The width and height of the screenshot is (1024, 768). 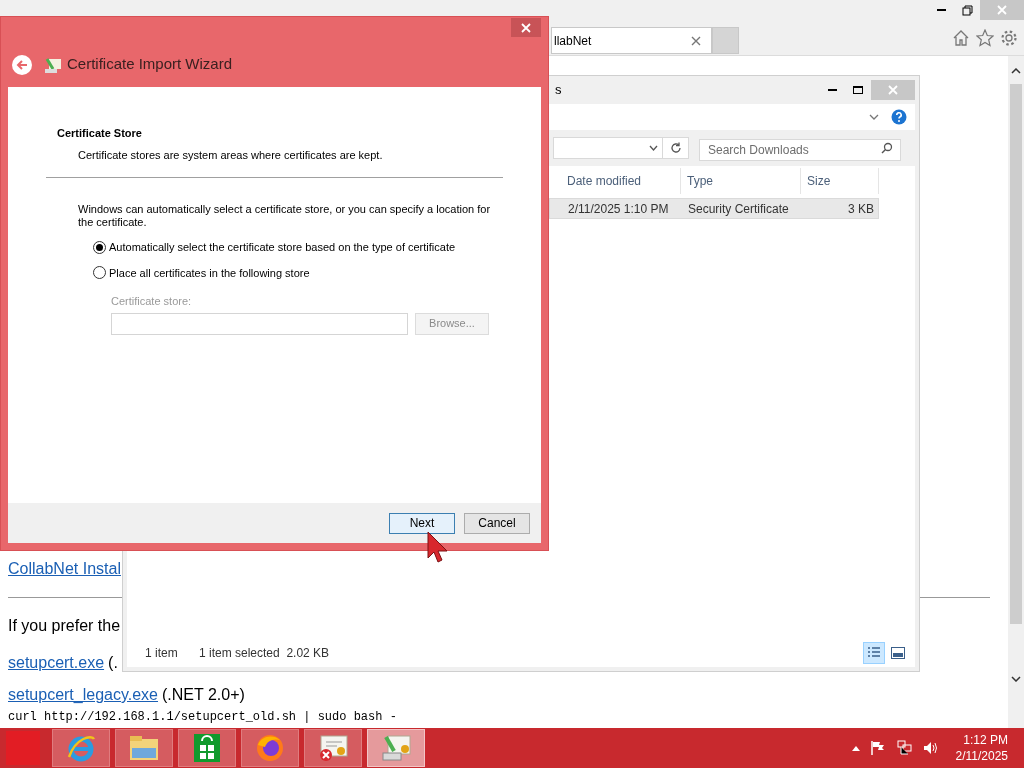 What do you see at coordinates (23, 748) in the screenshot?
I see `start-button` at bounding box center [23, 748].